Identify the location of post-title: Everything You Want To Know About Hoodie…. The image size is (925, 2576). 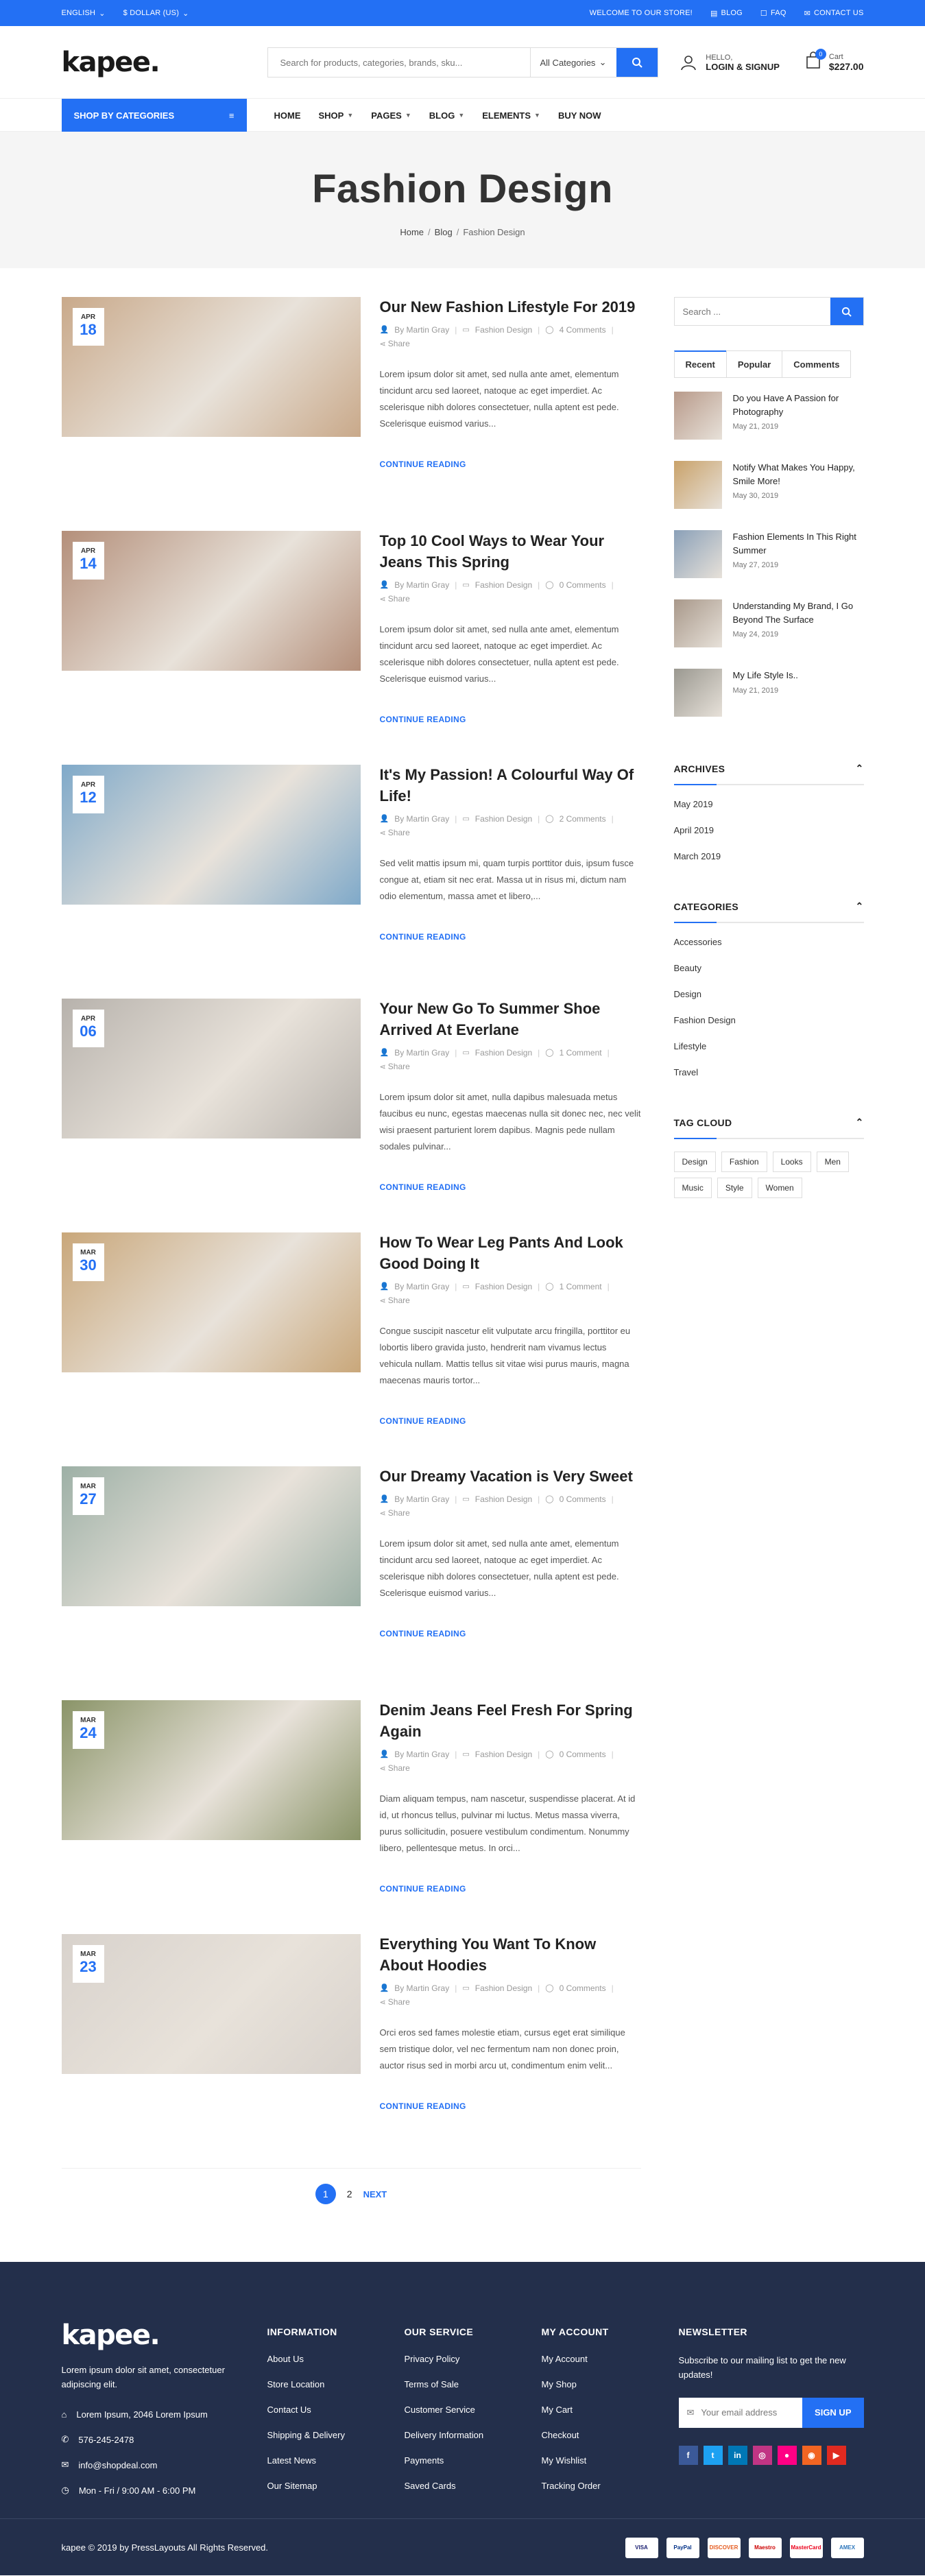
(510, 1955).